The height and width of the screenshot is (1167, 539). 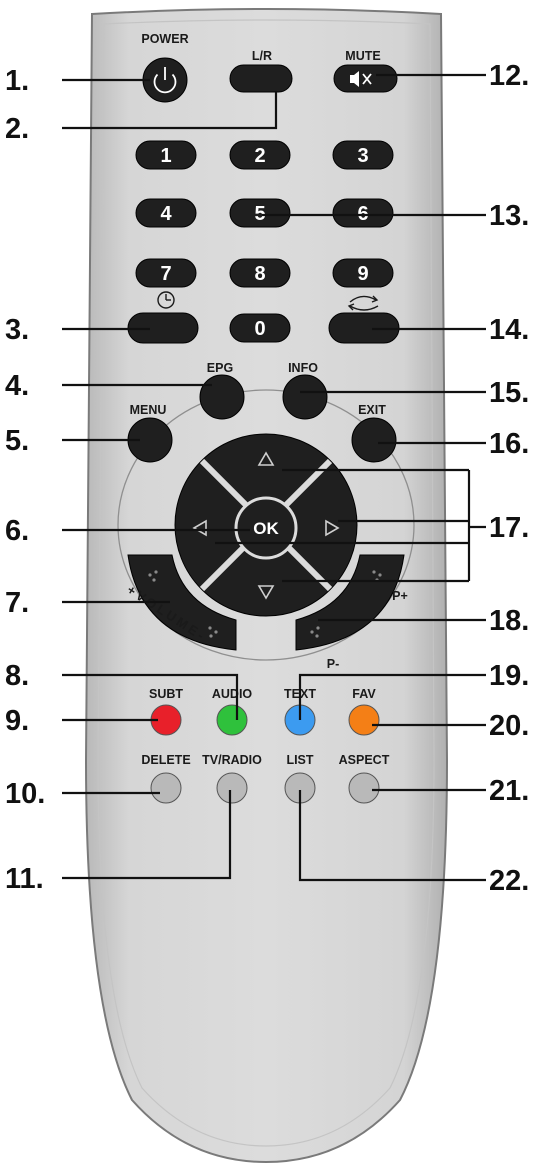 I want to click on menu-label: MENU, so click(x=148, y=410).